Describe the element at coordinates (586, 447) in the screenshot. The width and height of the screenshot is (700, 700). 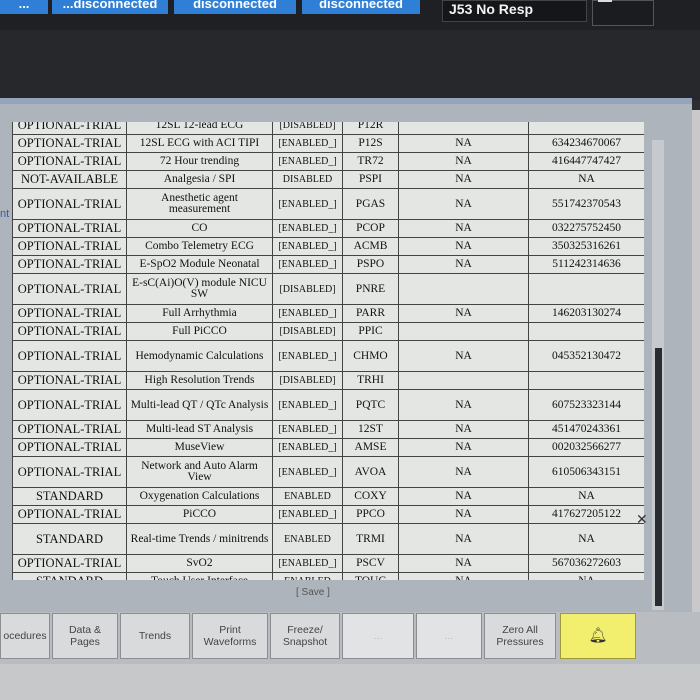
I see `cell-serial: 002032566277` at that location.